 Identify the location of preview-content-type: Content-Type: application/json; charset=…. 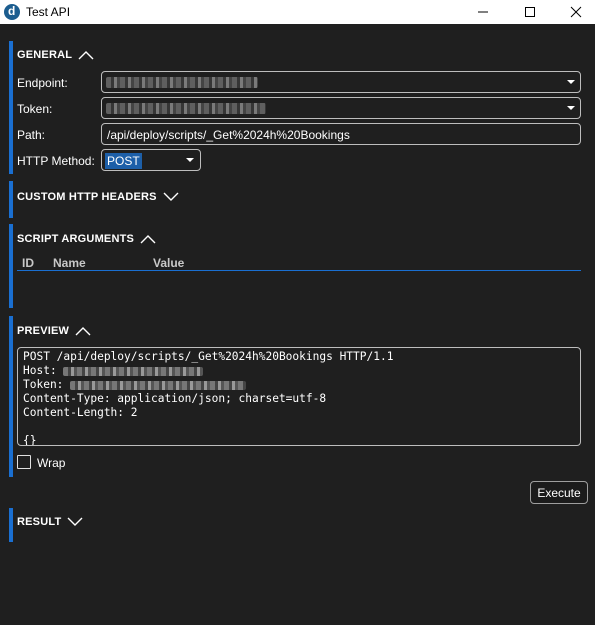
(175, 398).